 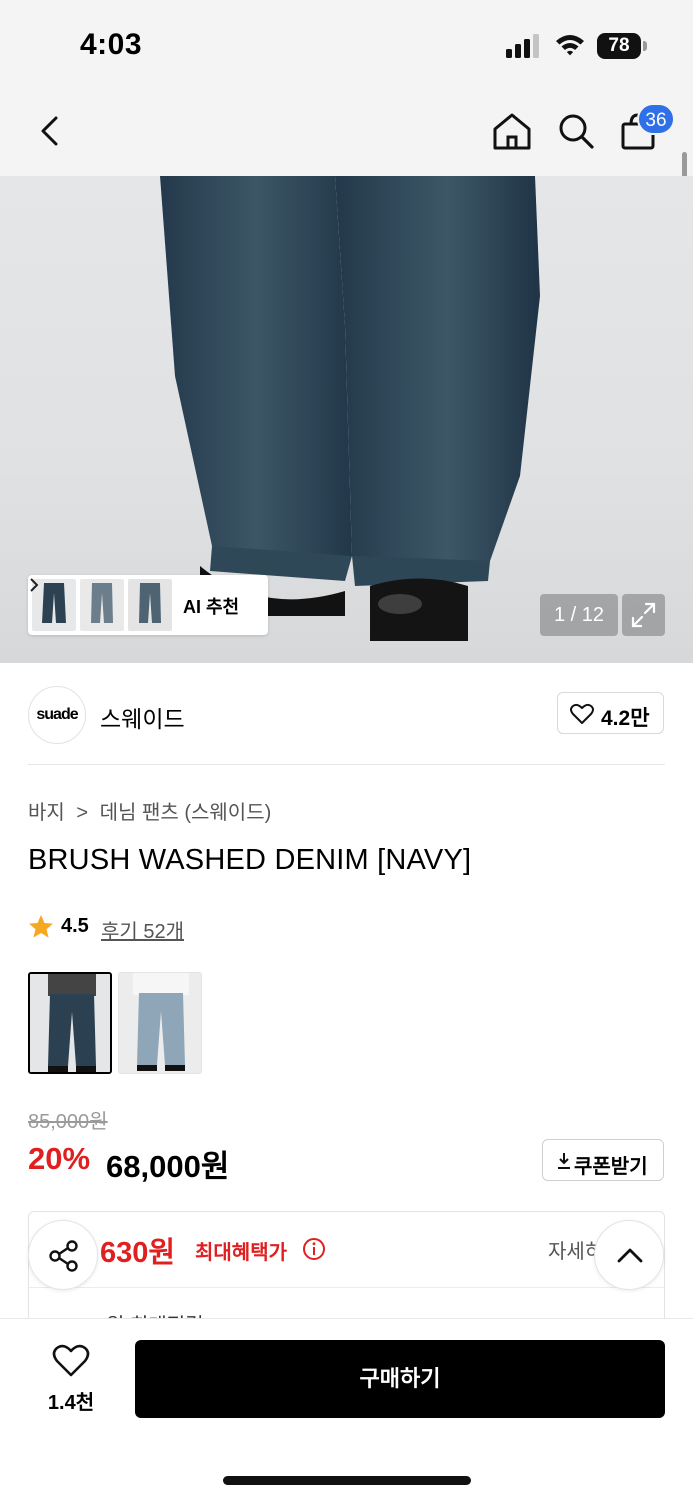 What do you see at coordinates (347, 1480) in the screenshot?
I see `home-indicator` at bounding box center [347, 1480].